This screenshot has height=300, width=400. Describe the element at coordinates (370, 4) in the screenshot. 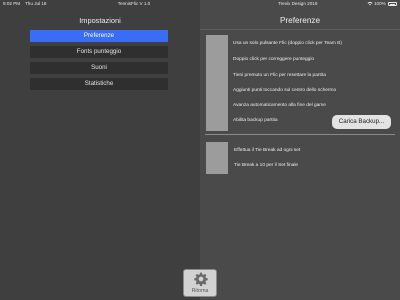

I see `wifi-icon` at that location.